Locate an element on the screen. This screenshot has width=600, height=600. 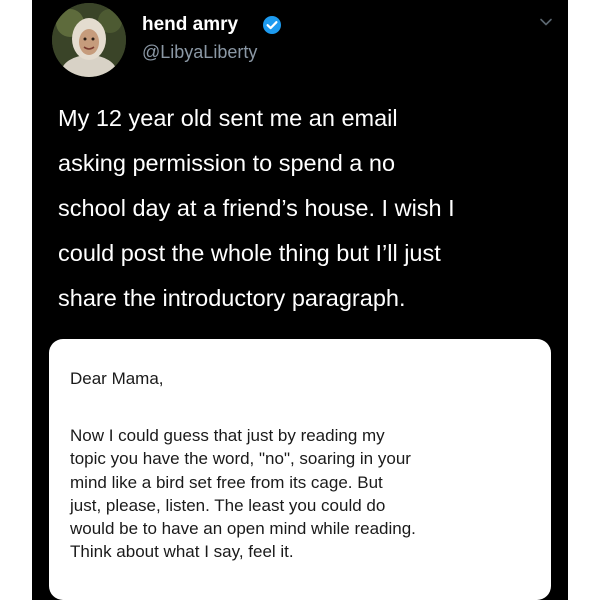
tweet-text-line: asking permission to spend a no is located at coordinates (227, 163).